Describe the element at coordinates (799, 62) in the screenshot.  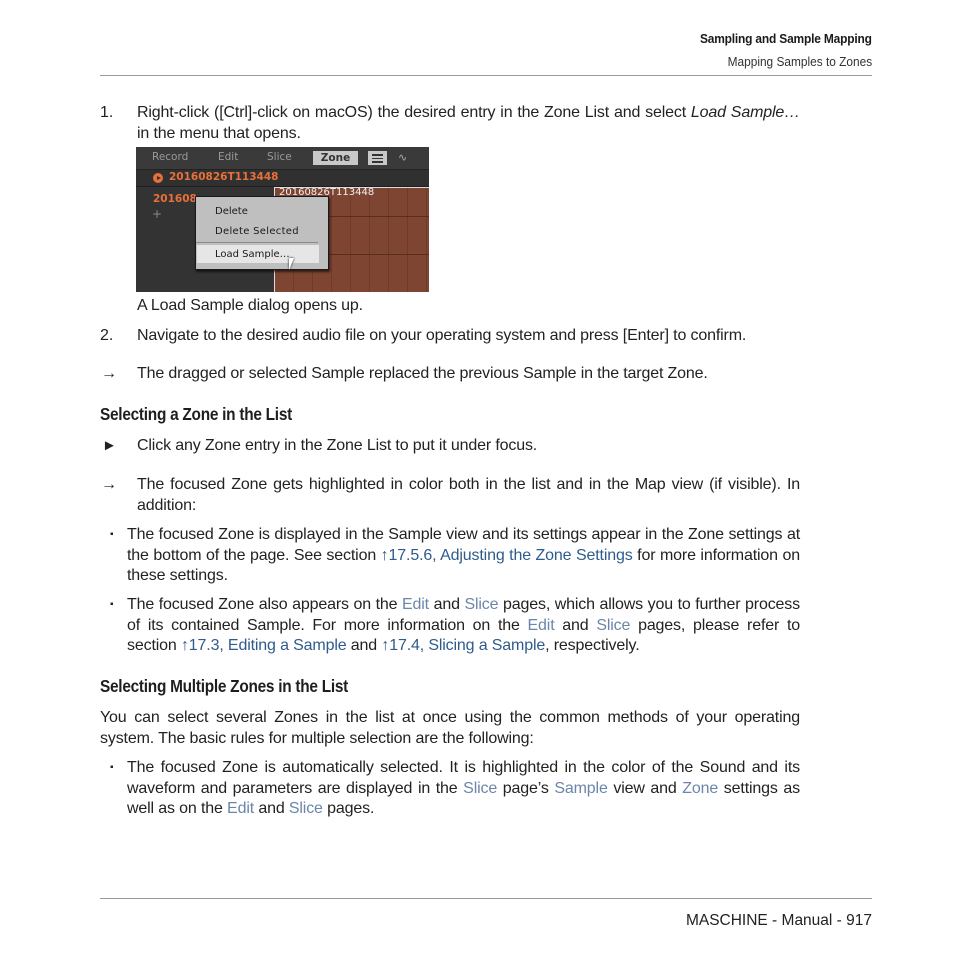
I see `section-title: Mapping Samples to Zones` at that location.